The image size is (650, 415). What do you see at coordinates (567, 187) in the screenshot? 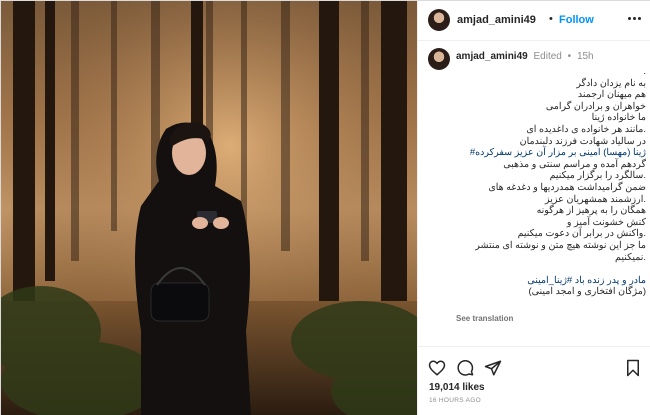
I see `caption-line: ضمن گرامیداشت همدردیها و دغدغه های` at bounding box center [567, 187].